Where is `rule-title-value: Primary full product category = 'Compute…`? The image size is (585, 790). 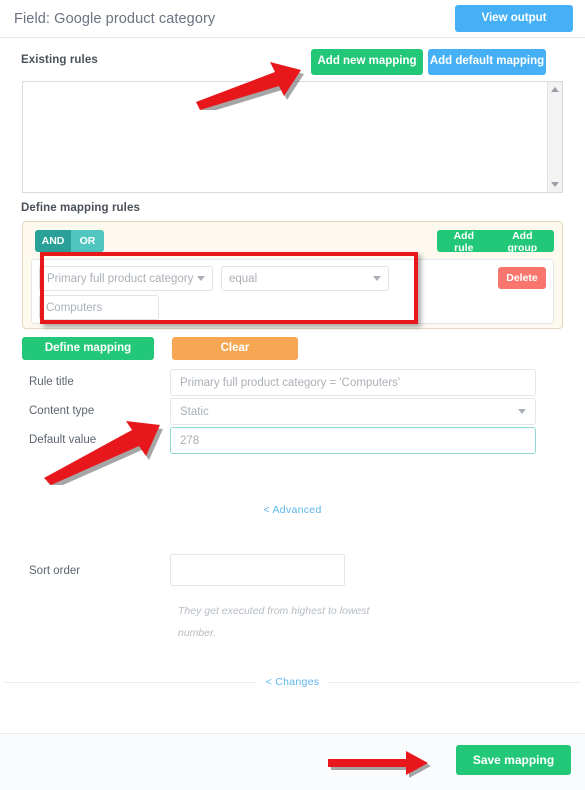
rule-title-value: Primary full product category = 'Compute… is located at coordinates (290, 382).